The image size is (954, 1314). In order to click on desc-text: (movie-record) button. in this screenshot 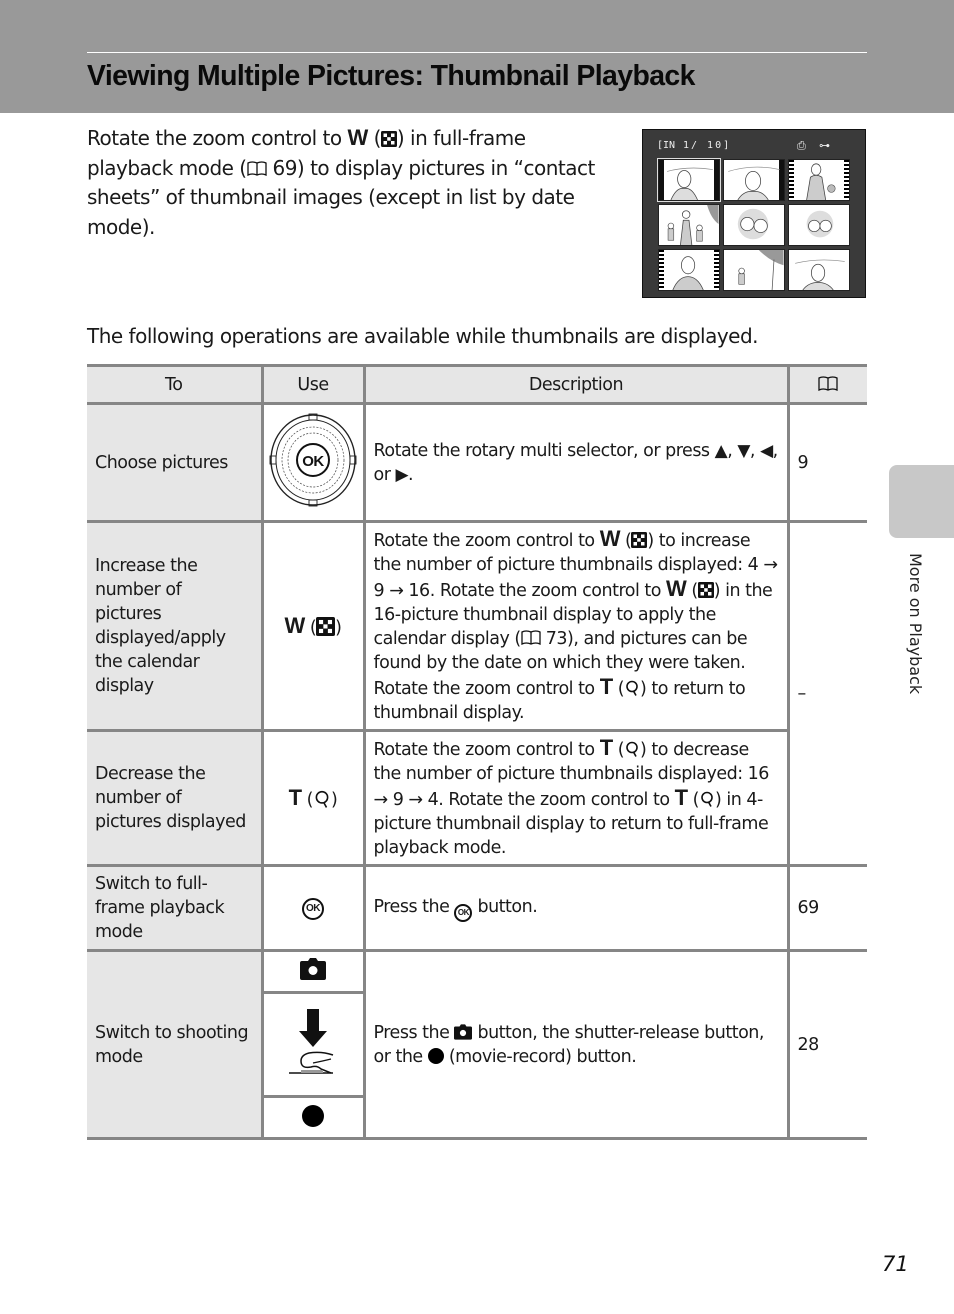, I will do `click(540, 1056)`.